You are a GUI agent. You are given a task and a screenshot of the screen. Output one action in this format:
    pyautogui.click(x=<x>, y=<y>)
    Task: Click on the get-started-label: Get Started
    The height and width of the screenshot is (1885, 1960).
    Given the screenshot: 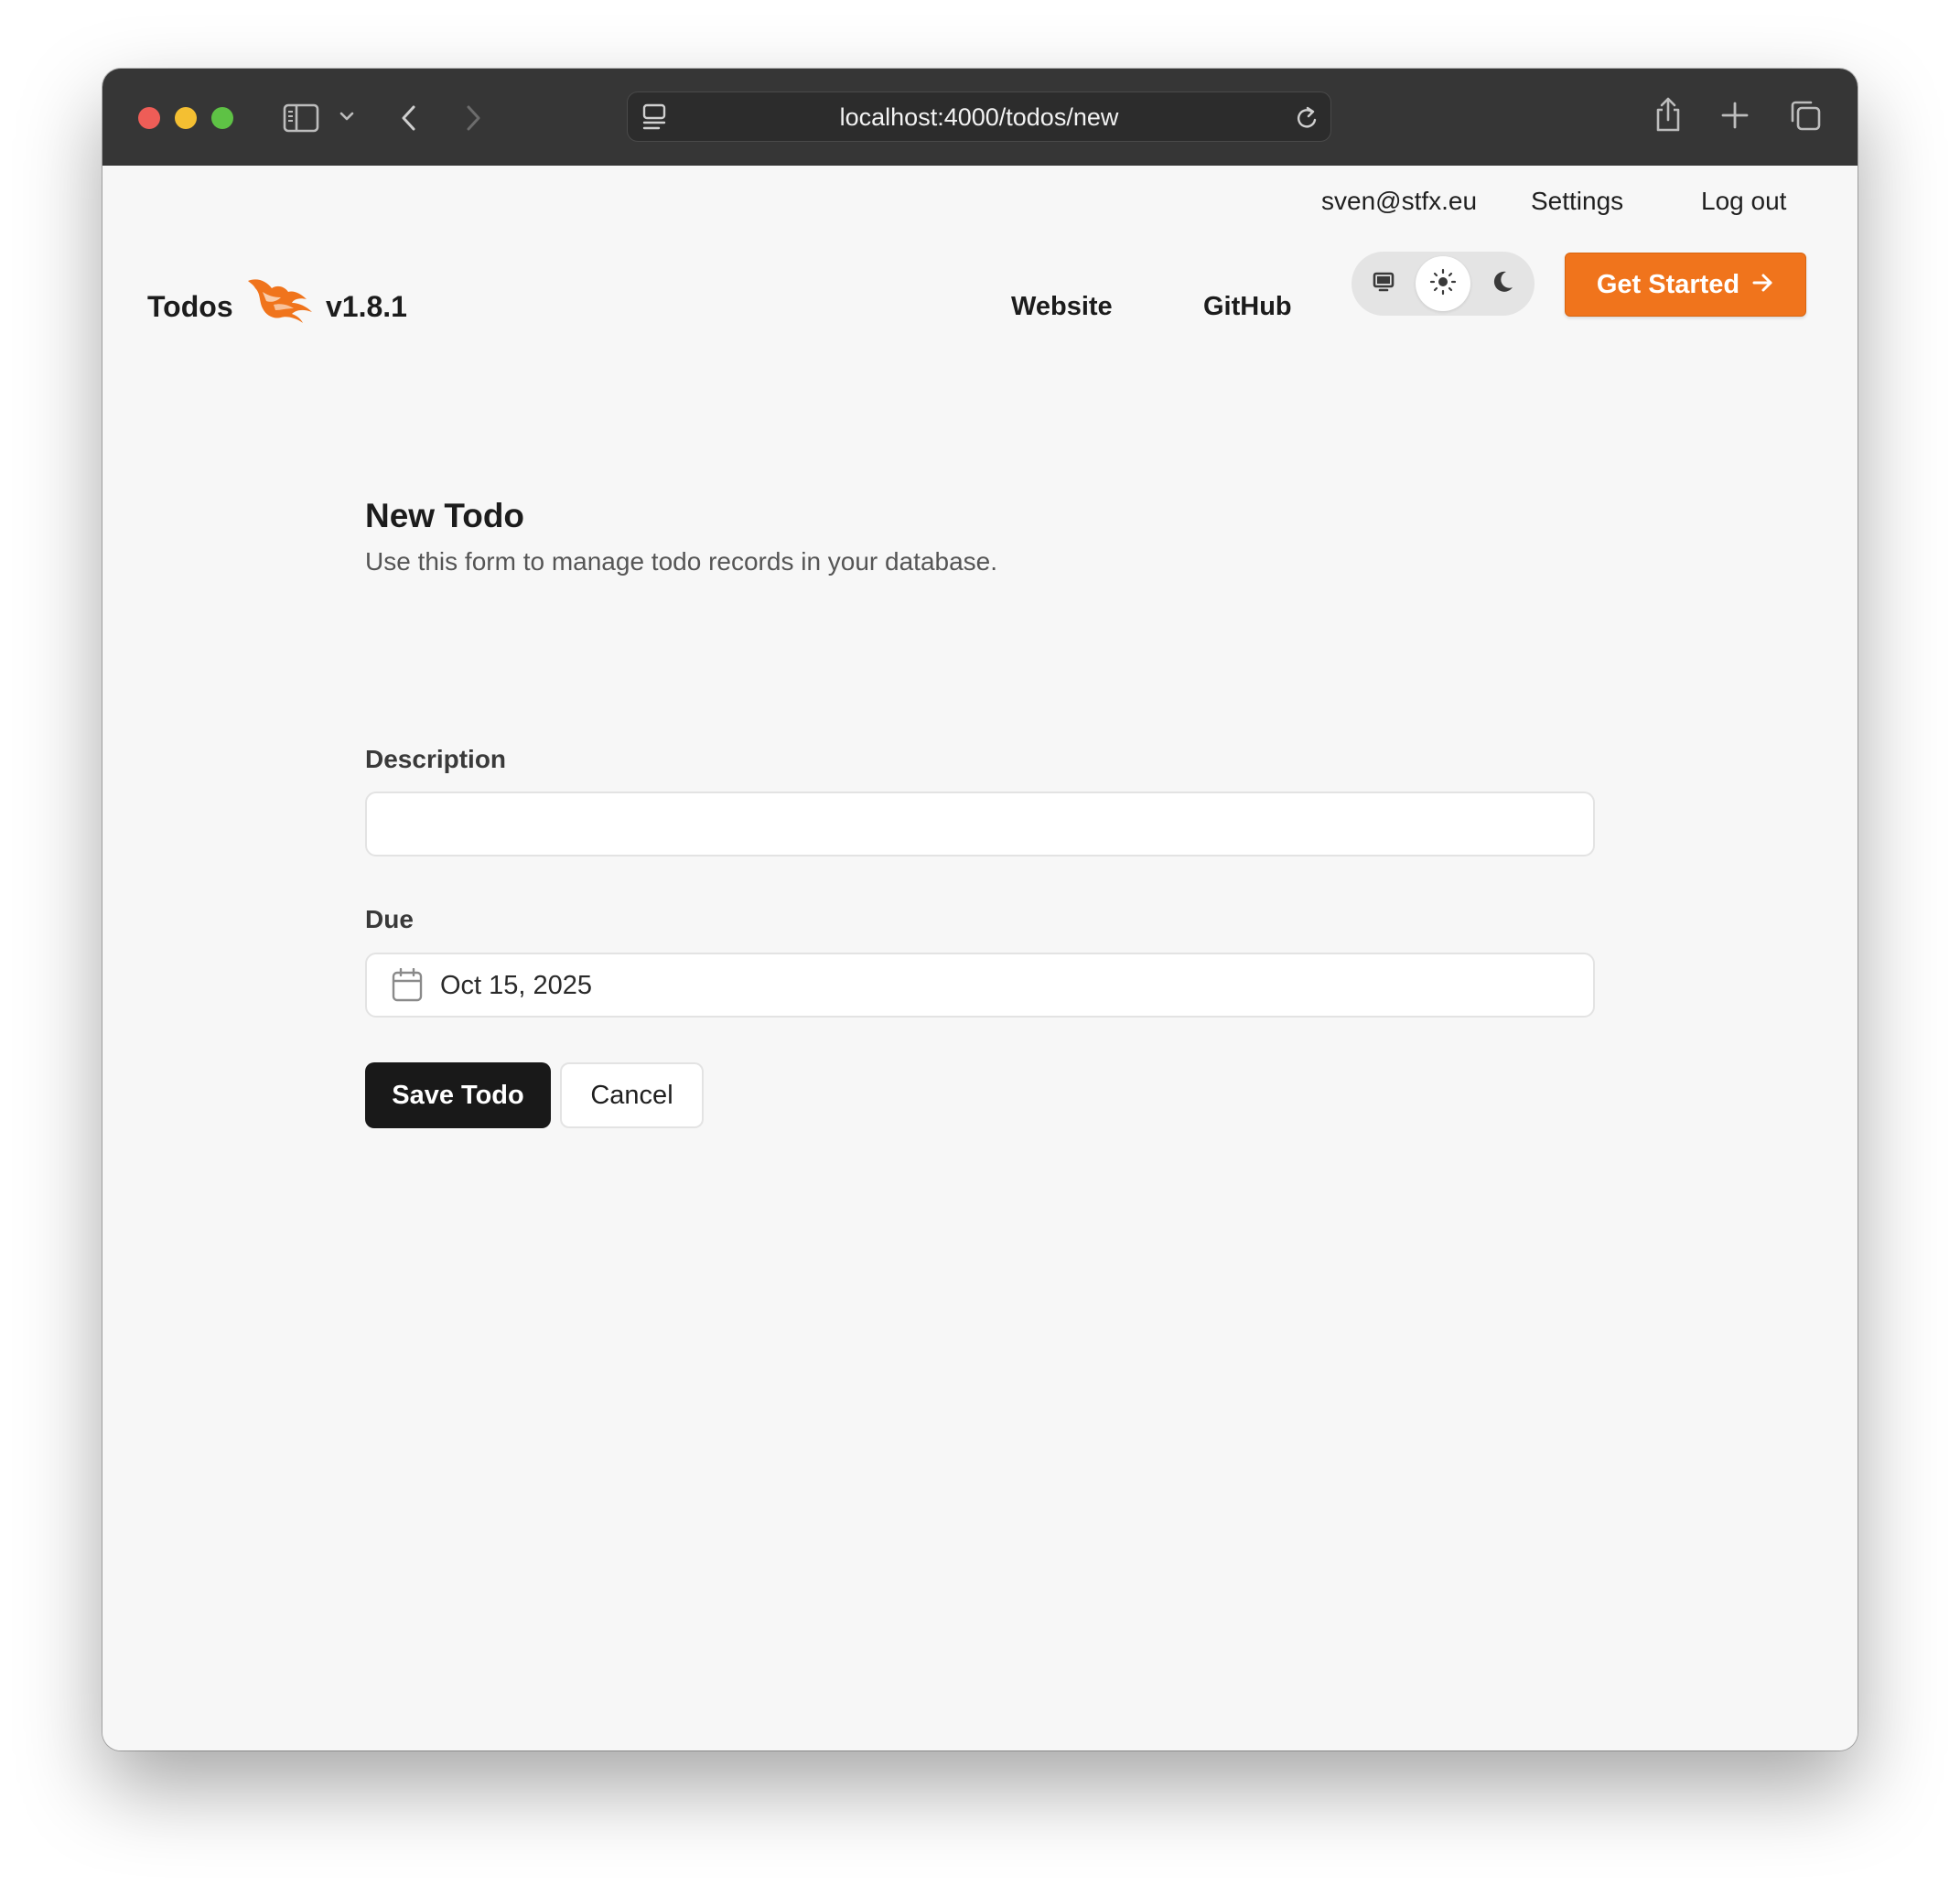 What is the action you would take?
    pyautogui.click(x=1668, y=284)
    